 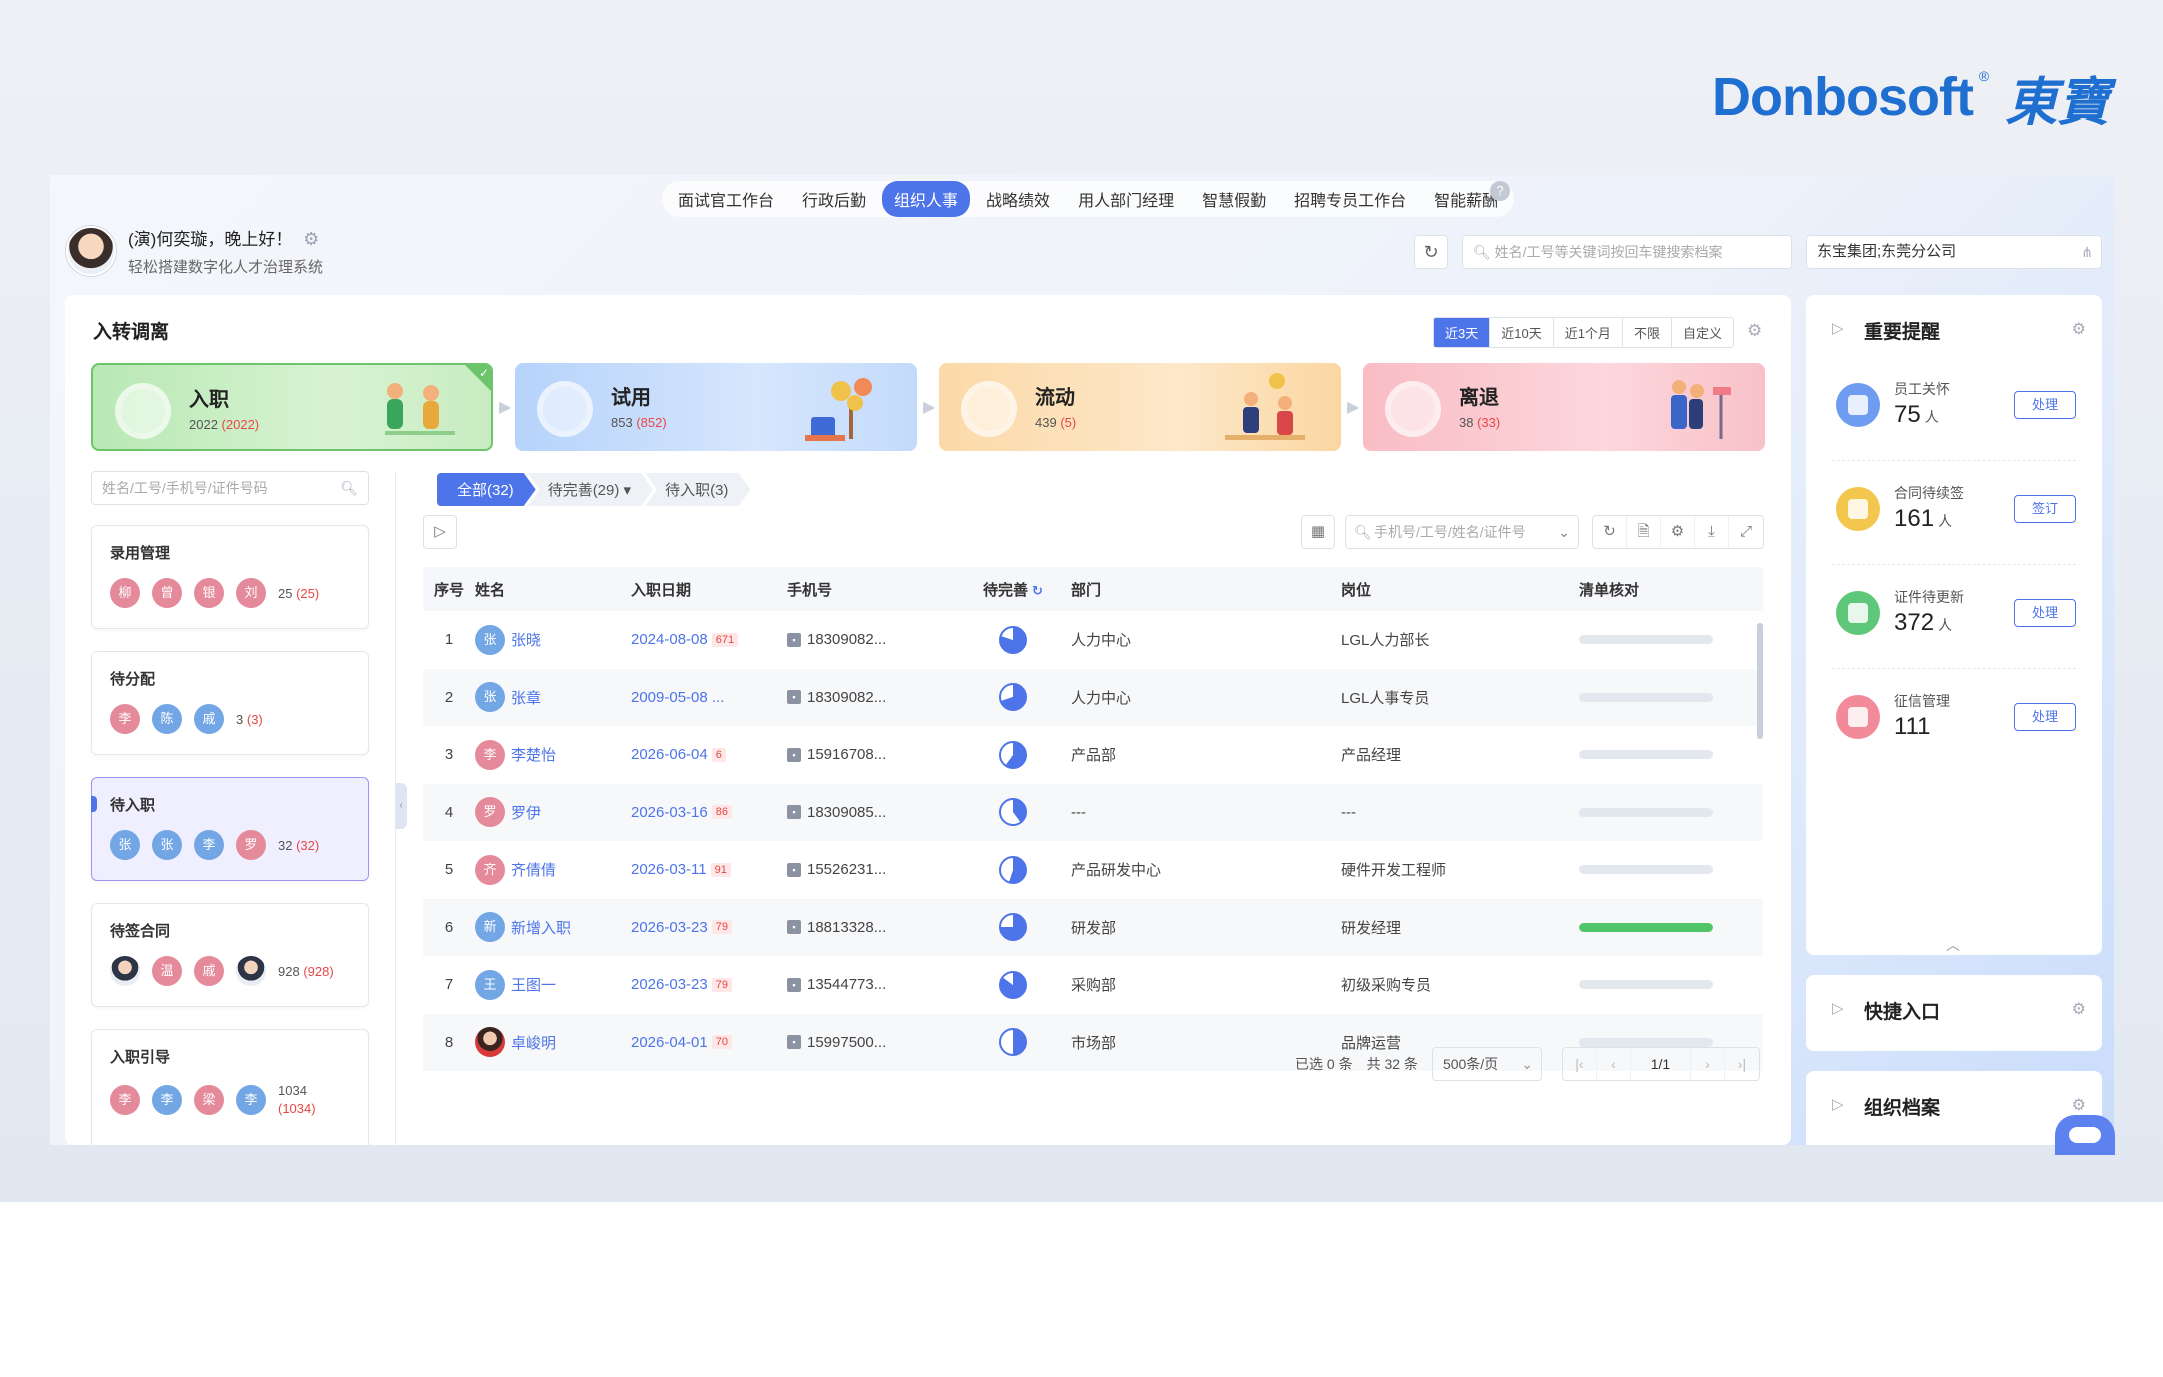 I want to click on category-card-guide: 入职引导 李 李 梁 李 1034 (1034), so click(x=230, y=1087).